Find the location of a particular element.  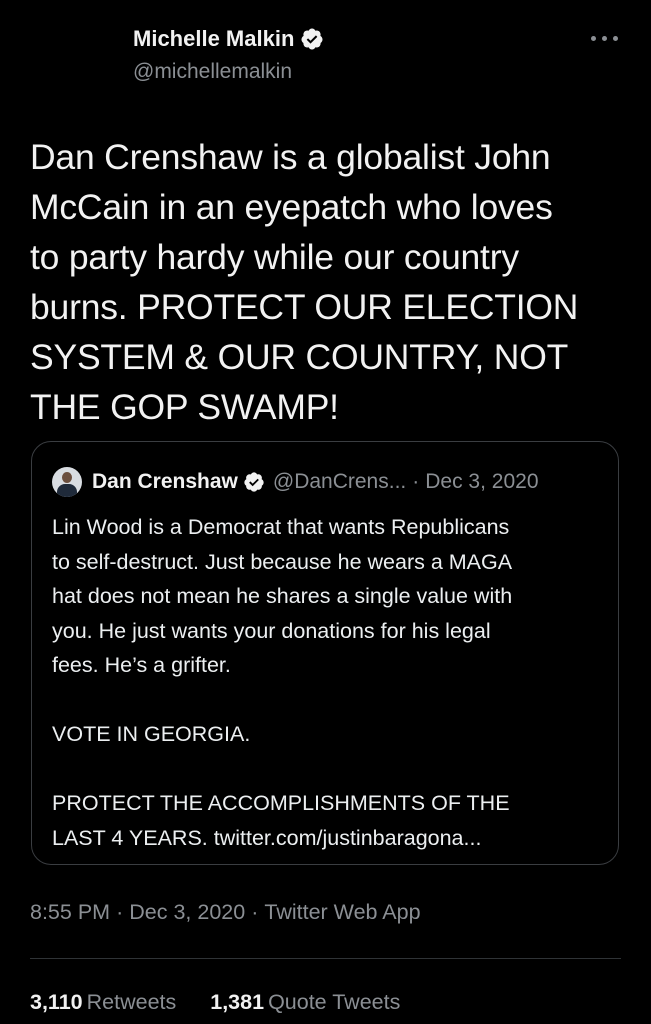

tweet-date: Dec 3, 2020 is located at coordinates (187, 912).